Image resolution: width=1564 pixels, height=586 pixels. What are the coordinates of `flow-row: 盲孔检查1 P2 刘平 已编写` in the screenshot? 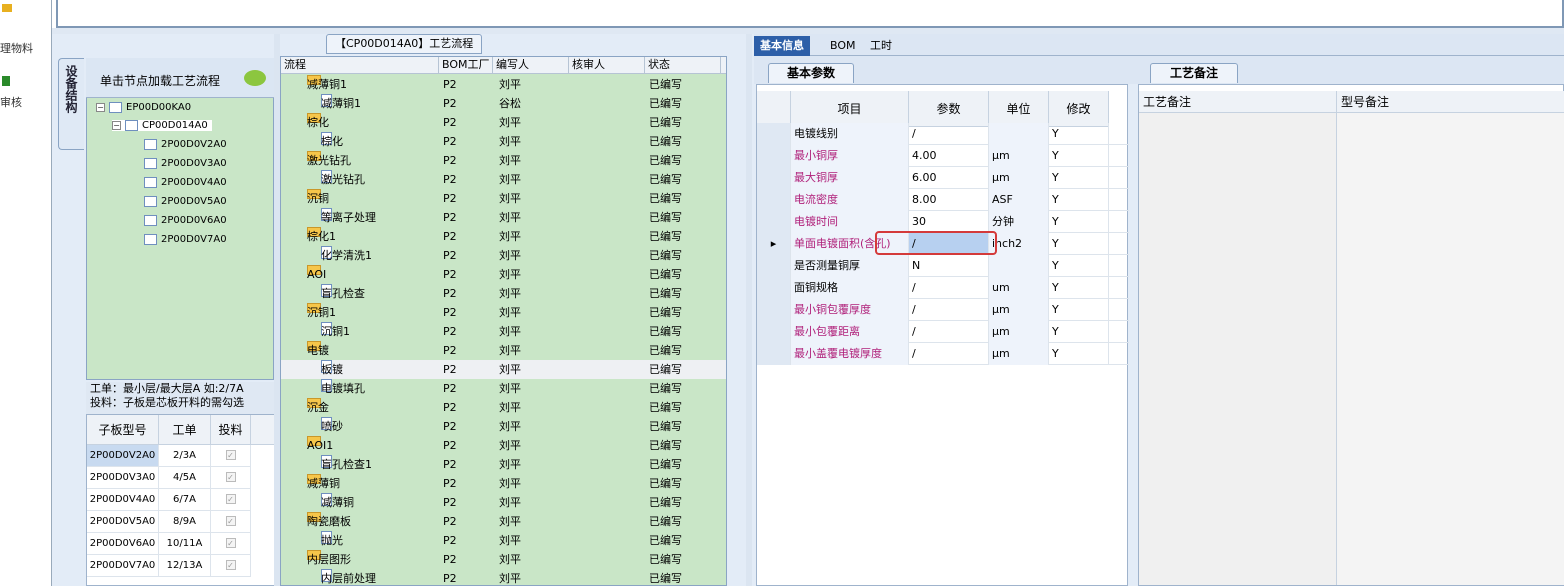 It's located at (503, 464).